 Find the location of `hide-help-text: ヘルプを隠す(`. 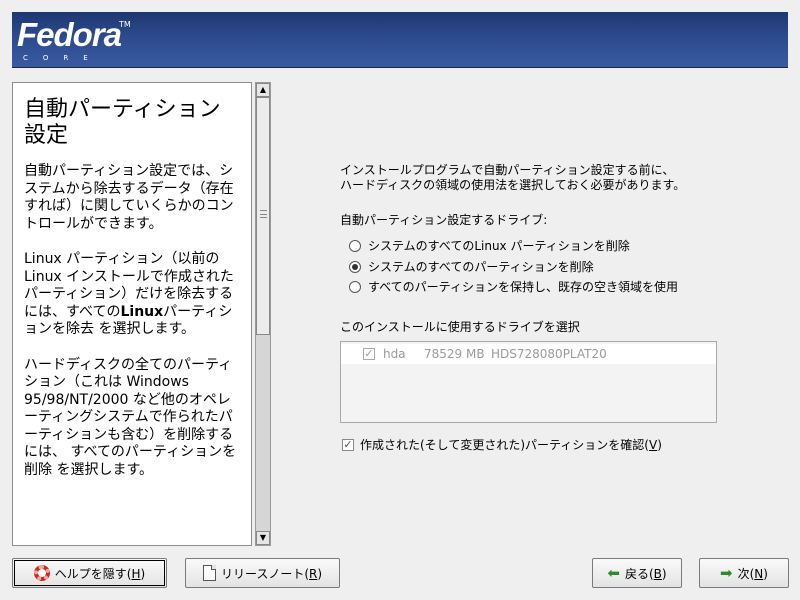

hide-help-text: ヘルプを隠す( is located at coordinates (93, 573).